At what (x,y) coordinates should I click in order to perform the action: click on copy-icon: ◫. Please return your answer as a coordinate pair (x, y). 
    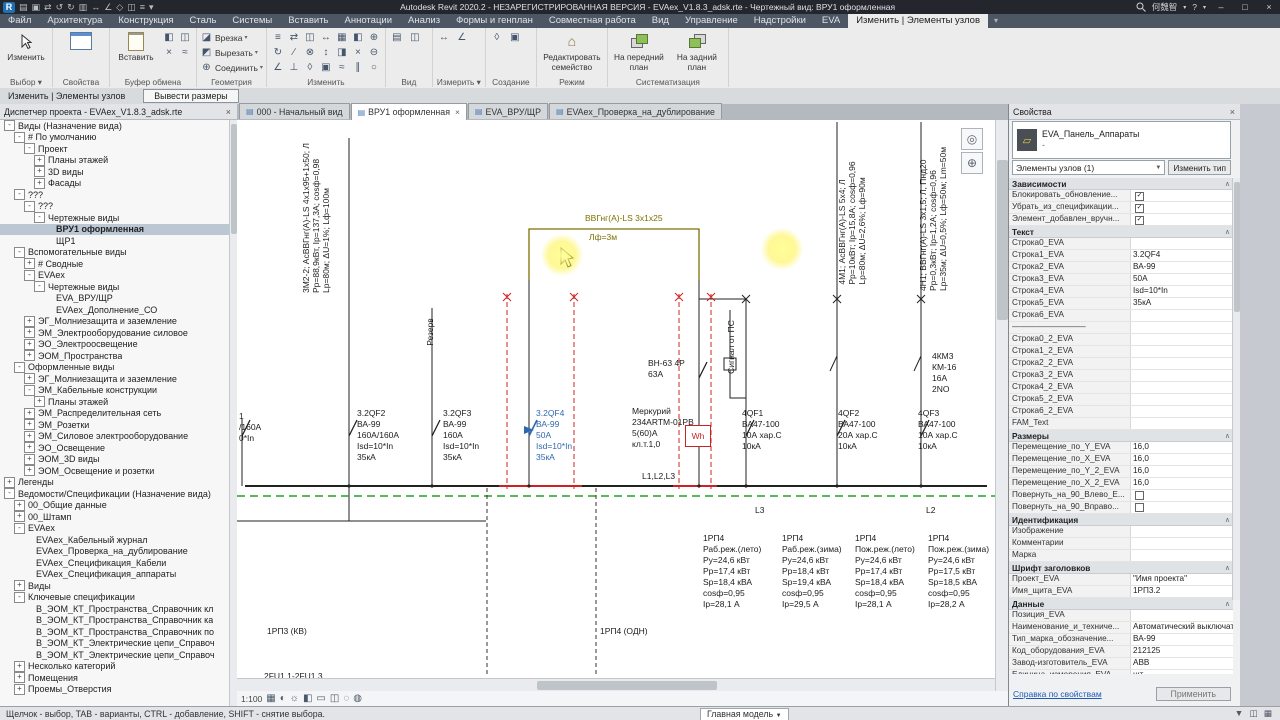
    Looking at the image, I should click on (185, 37).